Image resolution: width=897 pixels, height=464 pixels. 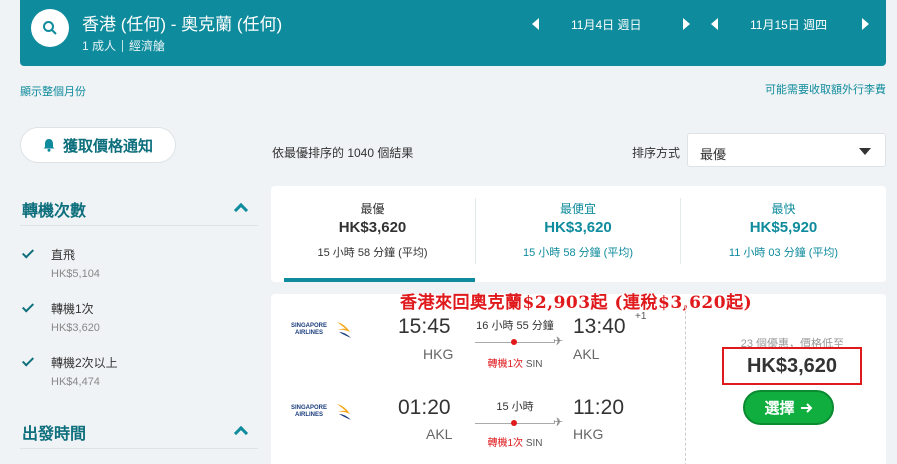 I want to click on stop-option-price: HK$4,474, so click(x=75, y=382).